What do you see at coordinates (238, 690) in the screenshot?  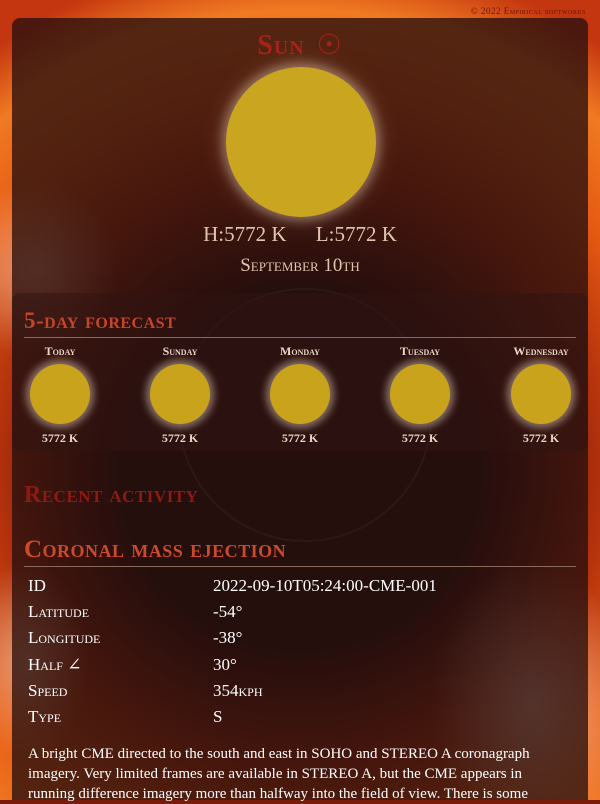 I see `cme-value: 354kph` at bounding box center [238, 690].